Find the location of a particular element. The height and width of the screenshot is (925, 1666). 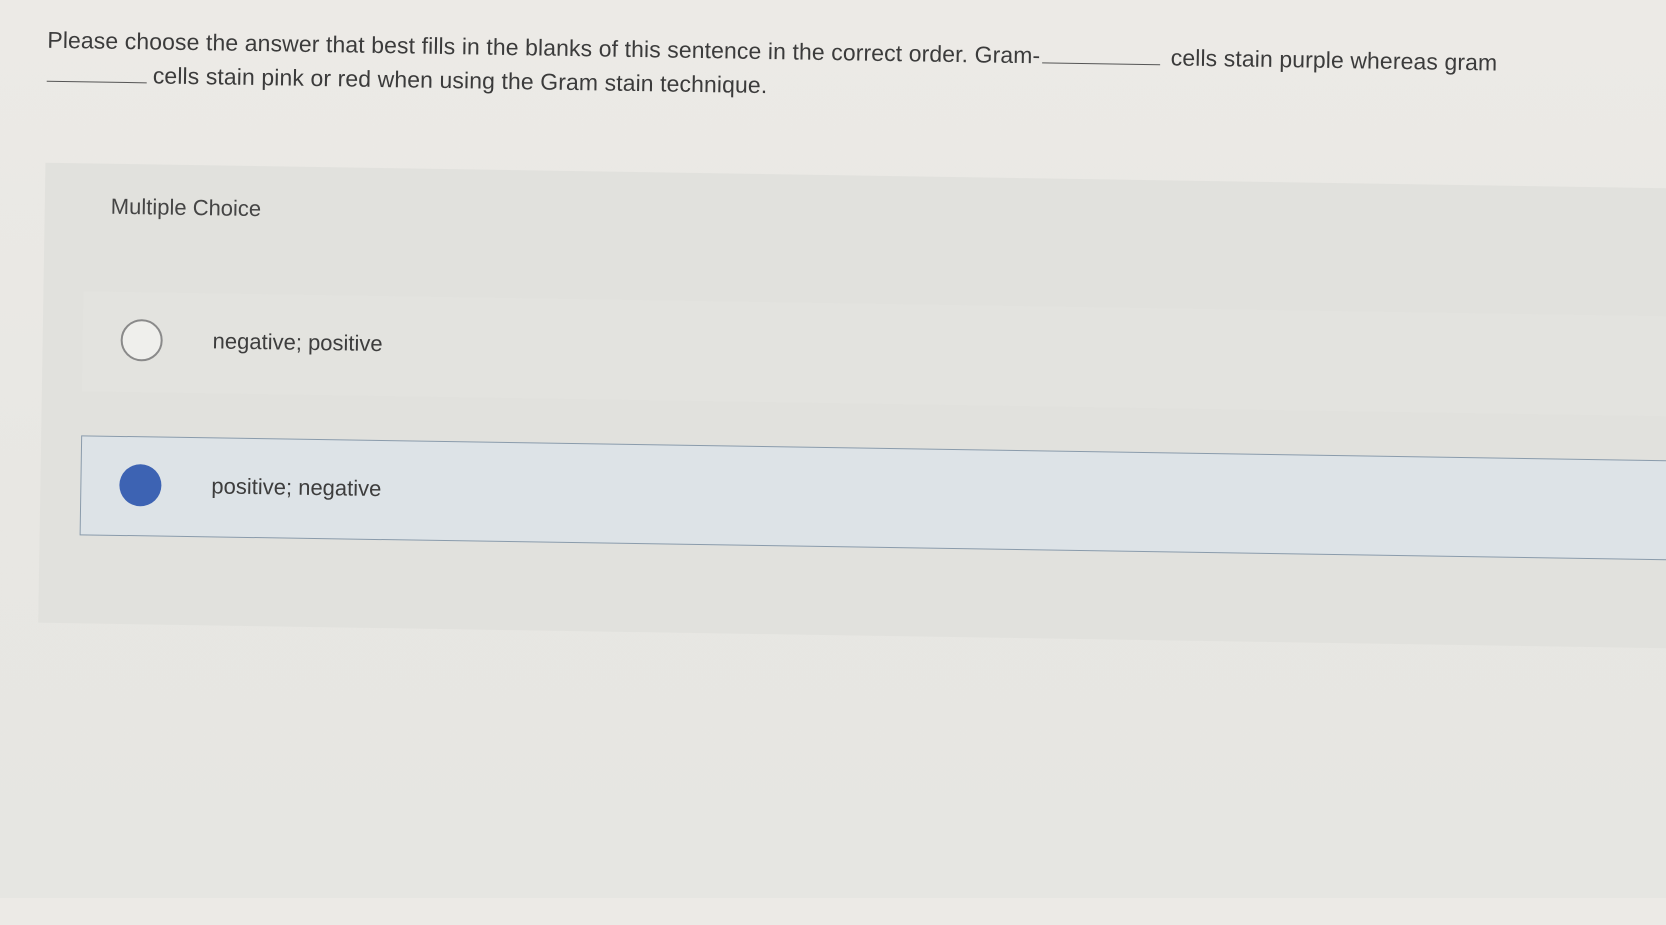

choice-option-1: negative; positive is located at coordinates (873, 354).